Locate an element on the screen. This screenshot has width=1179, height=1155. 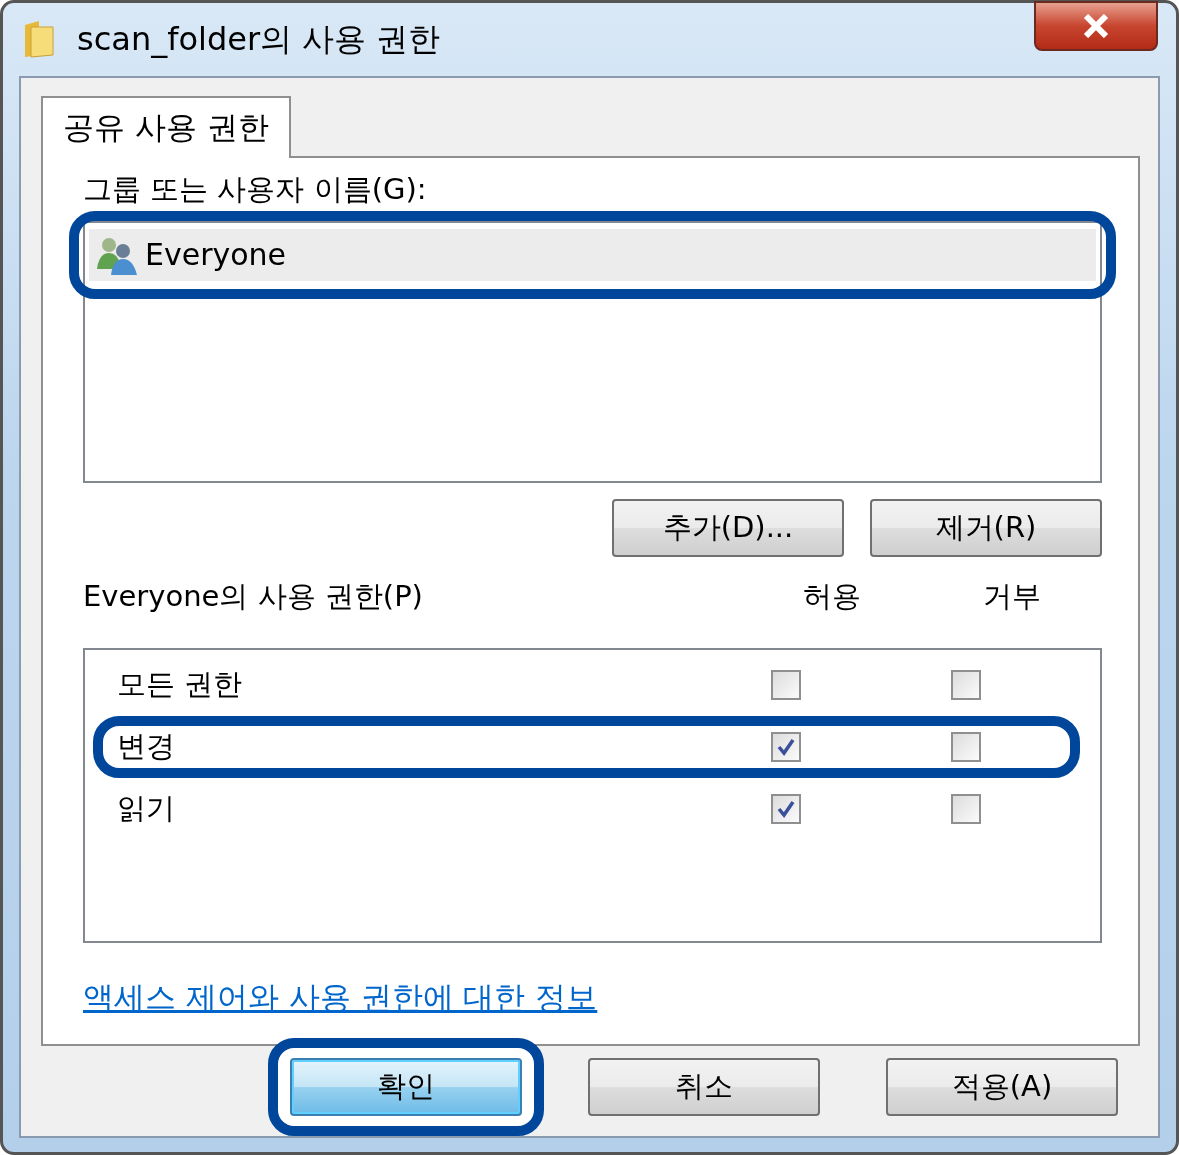
close-button is located at coordinates (1096, 26).